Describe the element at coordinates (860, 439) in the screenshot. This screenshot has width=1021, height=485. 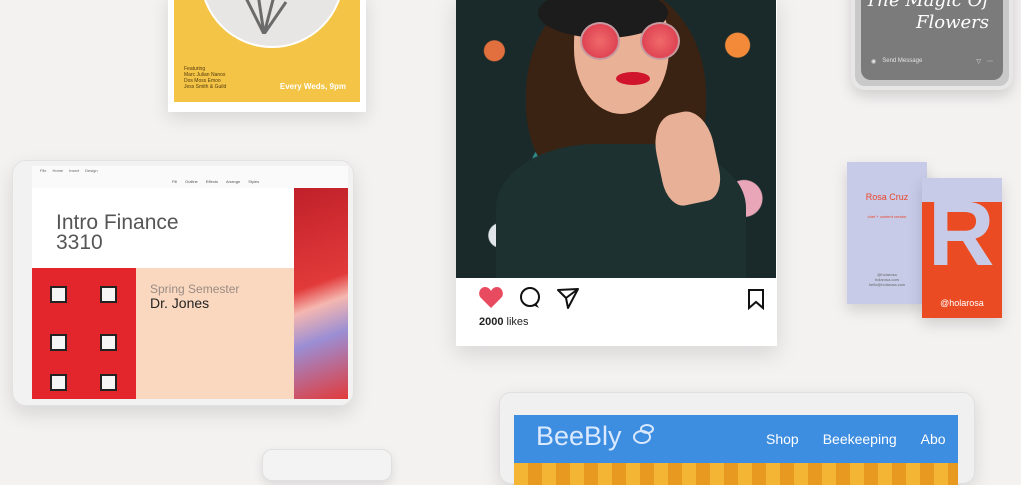
I see `nav-beekeeping: Beekeeping` at that location.